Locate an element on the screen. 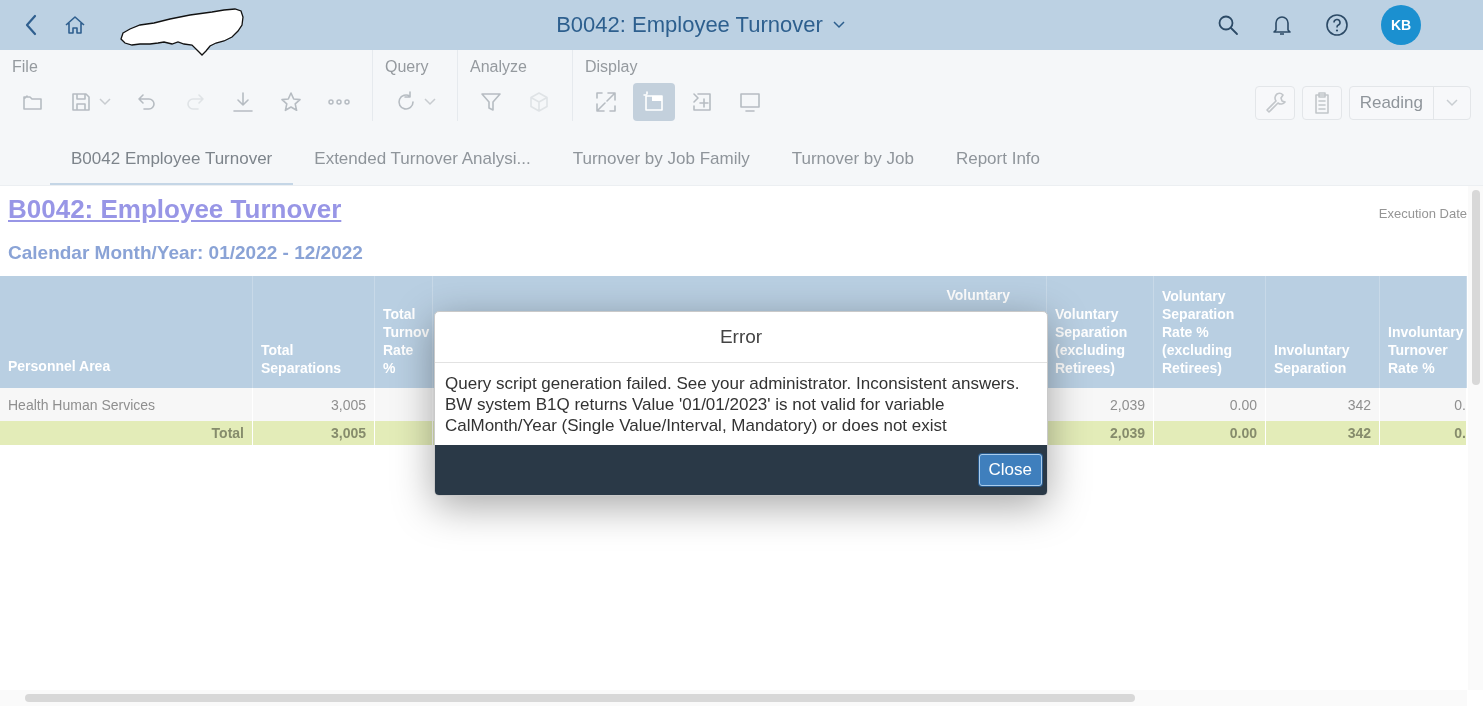  title-menu: B0042: Employee Turnover is located at coordinates (840, 25).